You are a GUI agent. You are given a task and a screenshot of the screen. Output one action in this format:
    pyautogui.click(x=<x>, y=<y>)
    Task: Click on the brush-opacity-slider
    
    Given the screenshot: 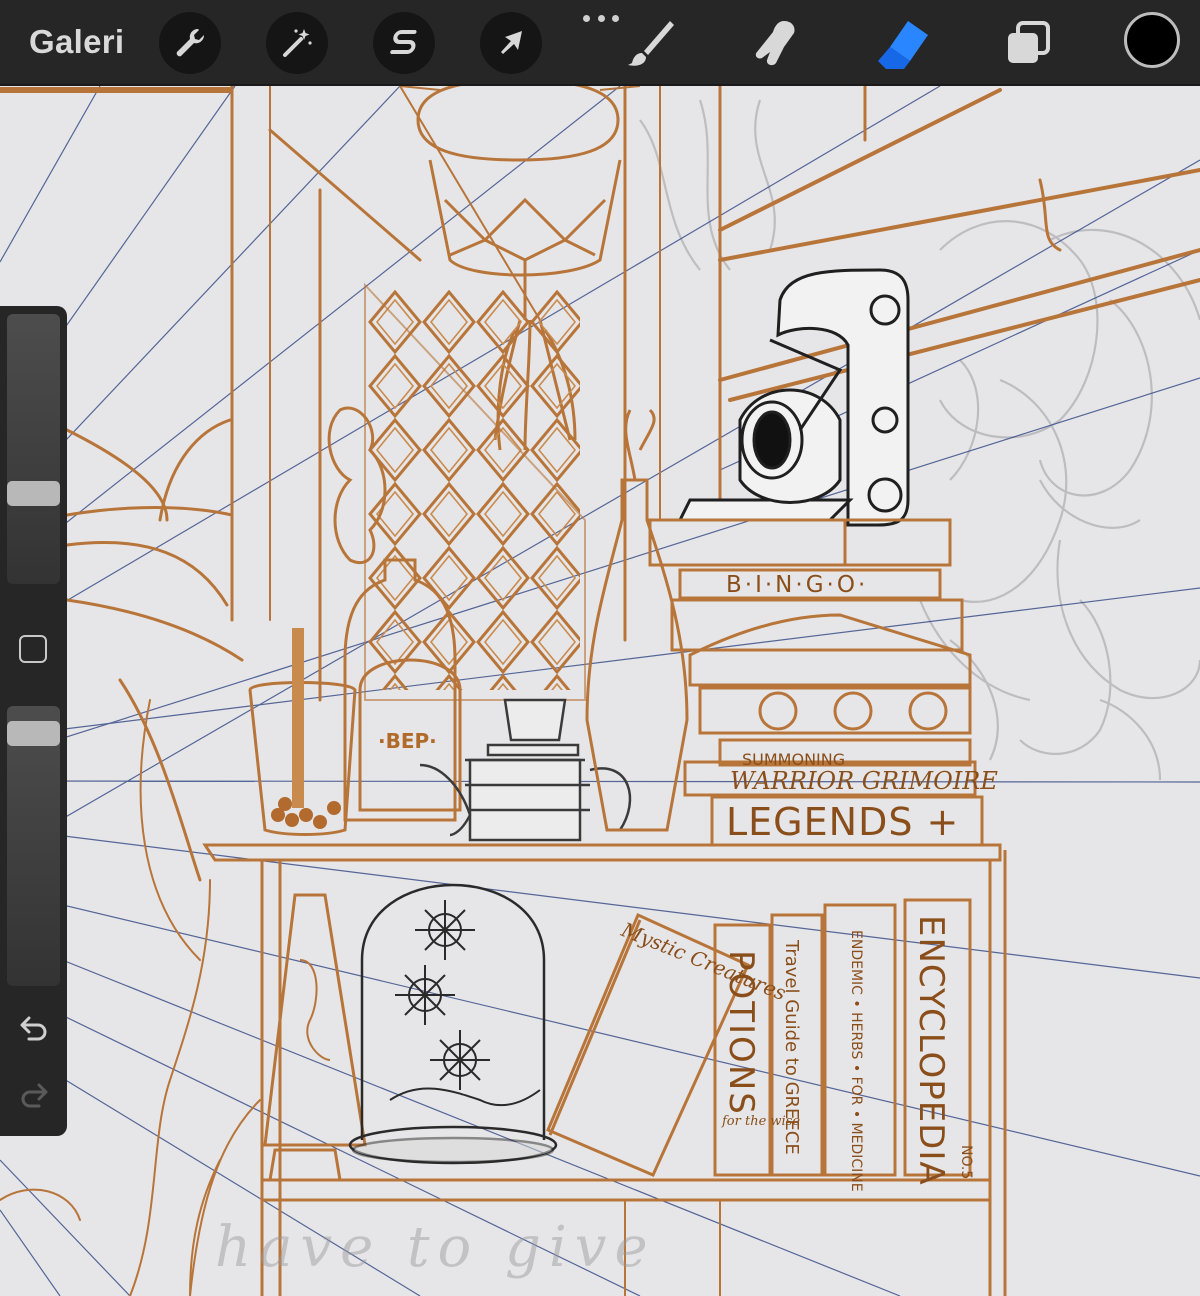 What is the action you would take?
    pyautogui.click(x=33, y=846)
    